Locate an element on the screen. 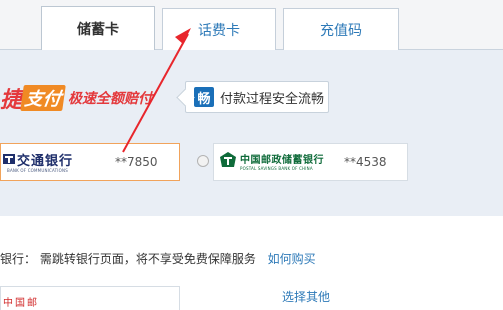  bank-name-en: POSTAL SAVINGS BANK OF CHINA is located at coordinates (276, 168).